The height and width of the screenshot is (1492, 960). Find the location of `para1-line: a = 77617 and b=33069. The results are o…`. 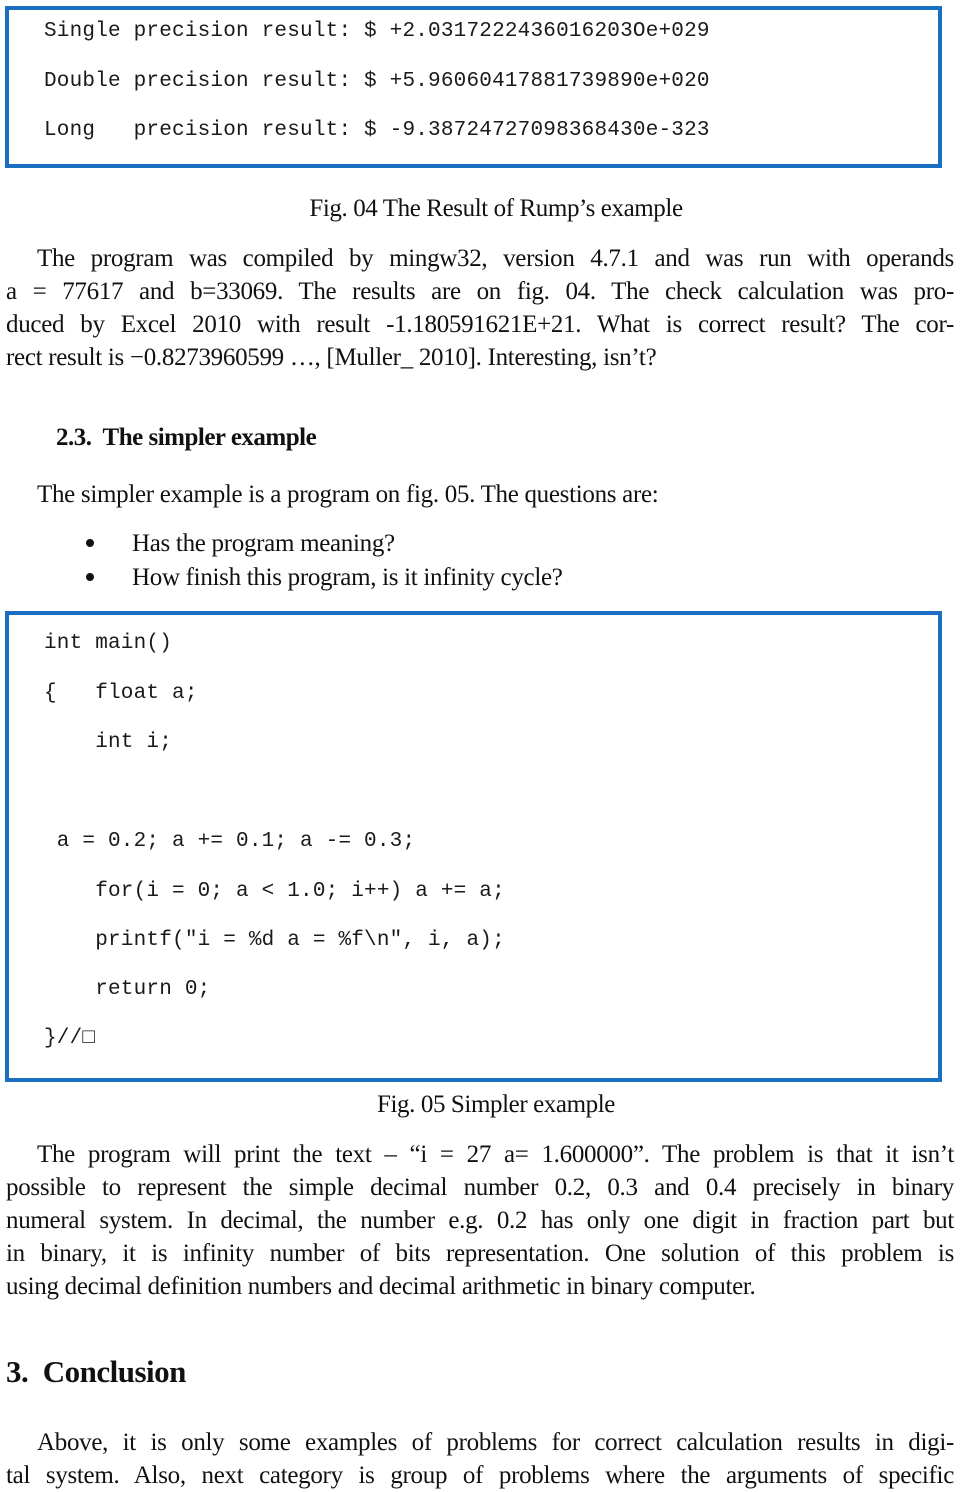

para1-line: a = 77617 and b=33069. The results are o… is located at coordinates (480, 291).